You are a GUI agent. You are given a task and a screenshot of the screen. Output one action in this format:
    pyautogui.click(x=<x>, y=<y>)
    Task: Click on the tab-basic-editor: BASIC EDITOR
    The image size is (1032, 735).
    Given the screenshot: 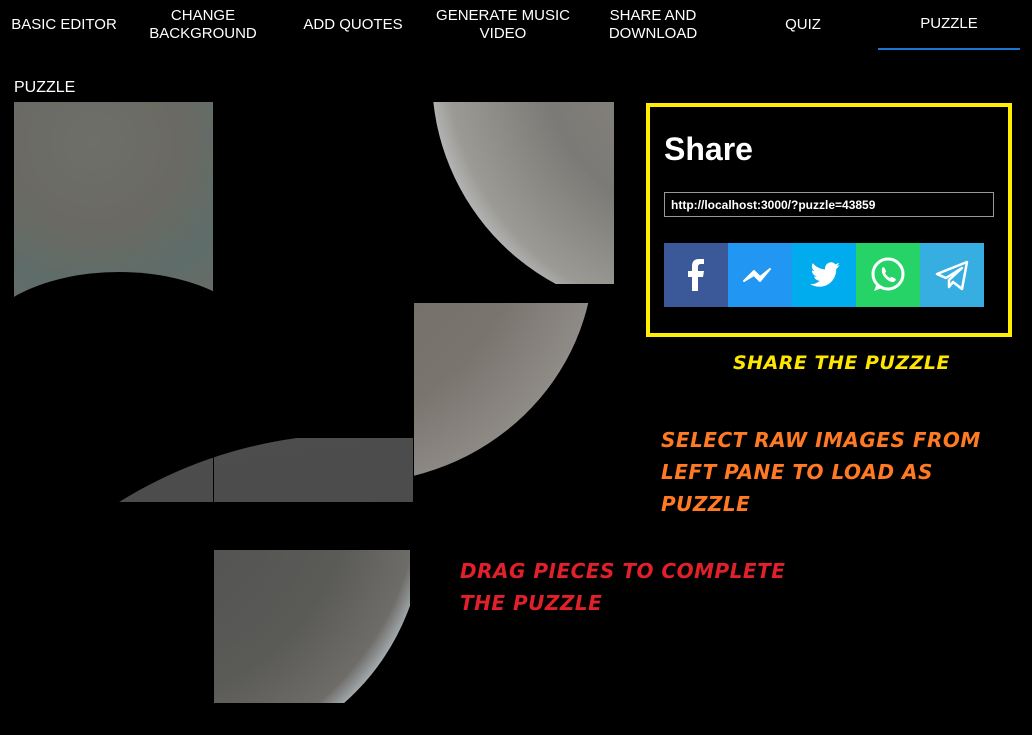 What is the action you would take?
    pyautogui.click(x=64, y=25)
    